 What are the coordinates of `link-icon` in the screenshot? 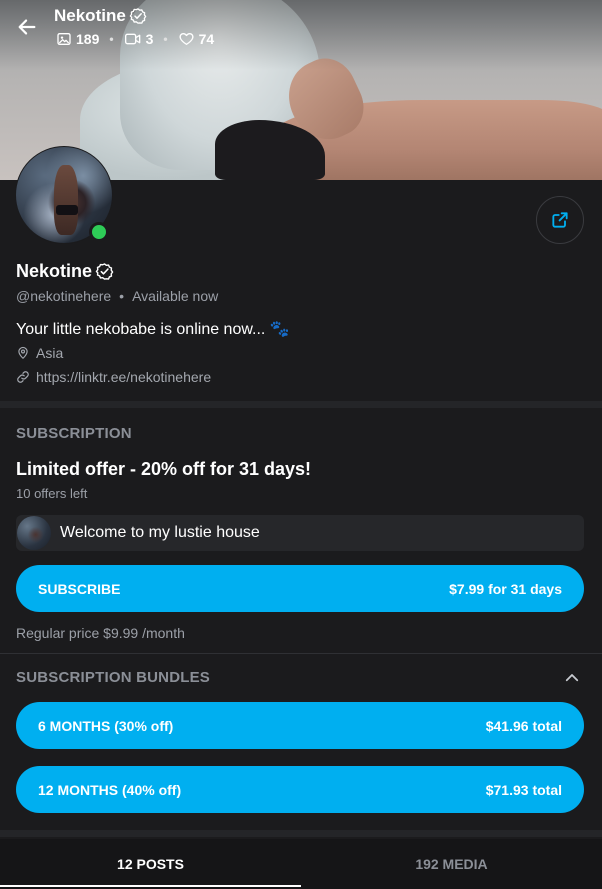 It's located at (23, 377).